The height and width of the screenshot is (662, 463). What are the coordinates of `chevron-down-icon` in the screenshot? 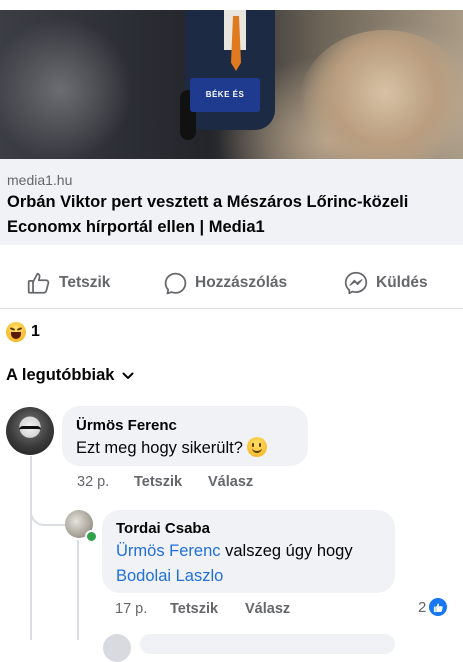 It's located at (128, 375).